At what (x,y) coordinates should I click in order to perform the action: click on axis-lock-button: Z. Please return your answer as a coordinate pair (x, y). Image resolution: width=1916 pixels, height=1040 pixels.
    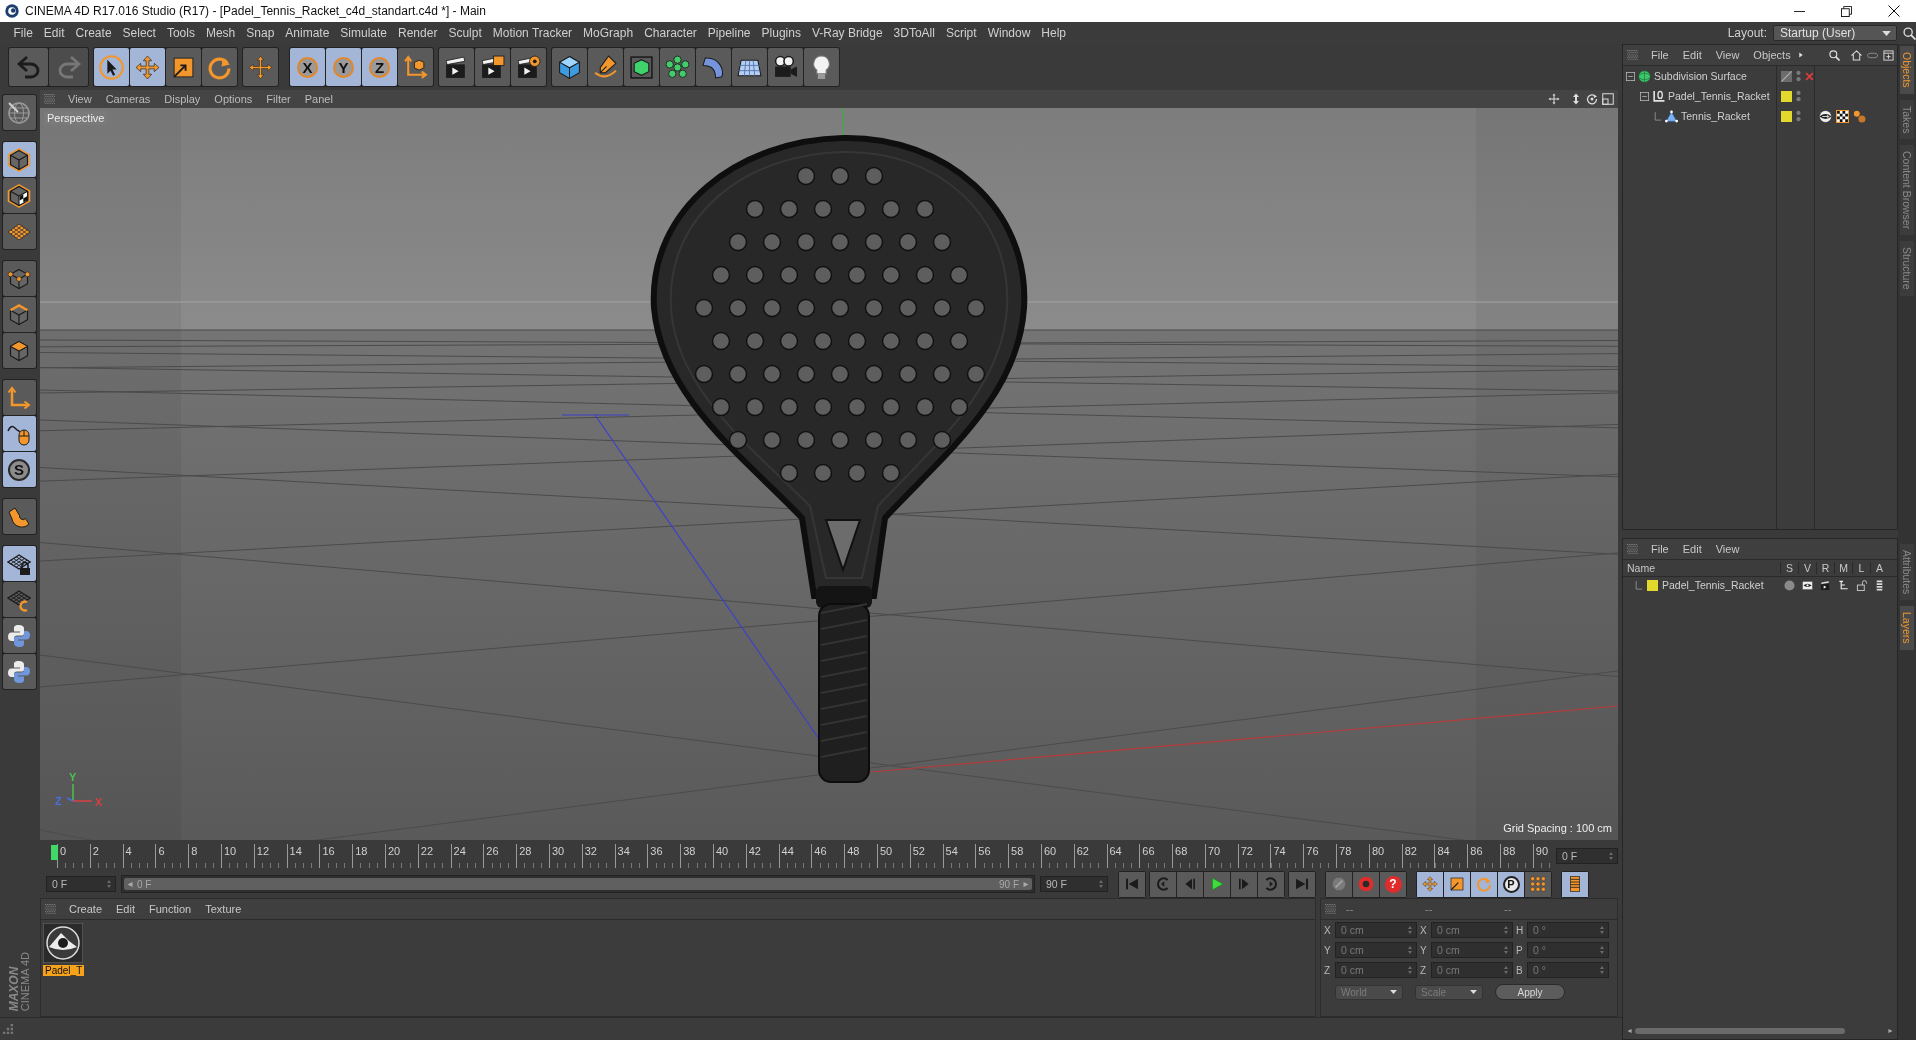
    Looking at the image, I should click on (379, 67).